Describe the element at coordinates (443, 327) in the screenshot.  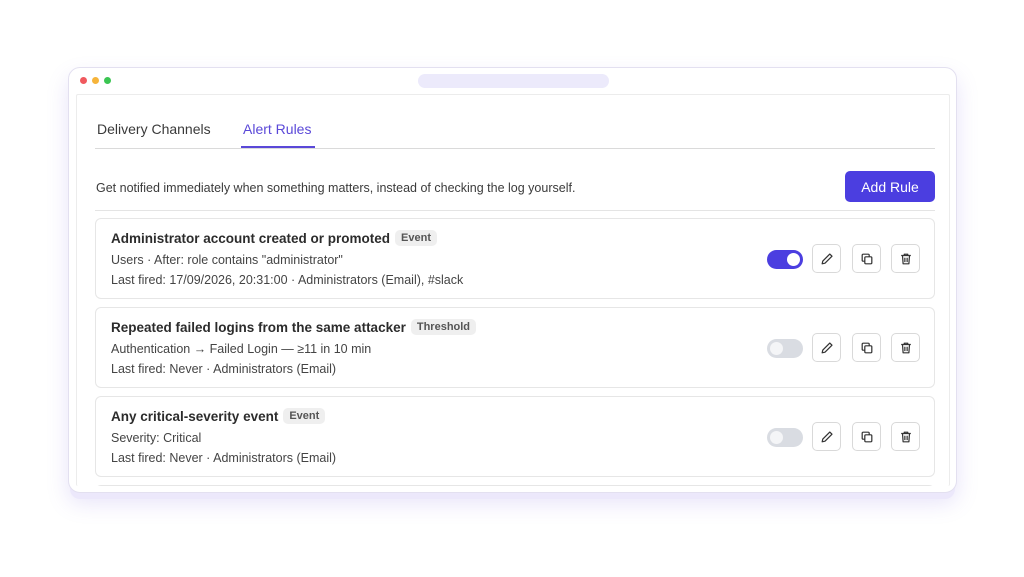
I see `rule-type-badge: Threshold` at that location.